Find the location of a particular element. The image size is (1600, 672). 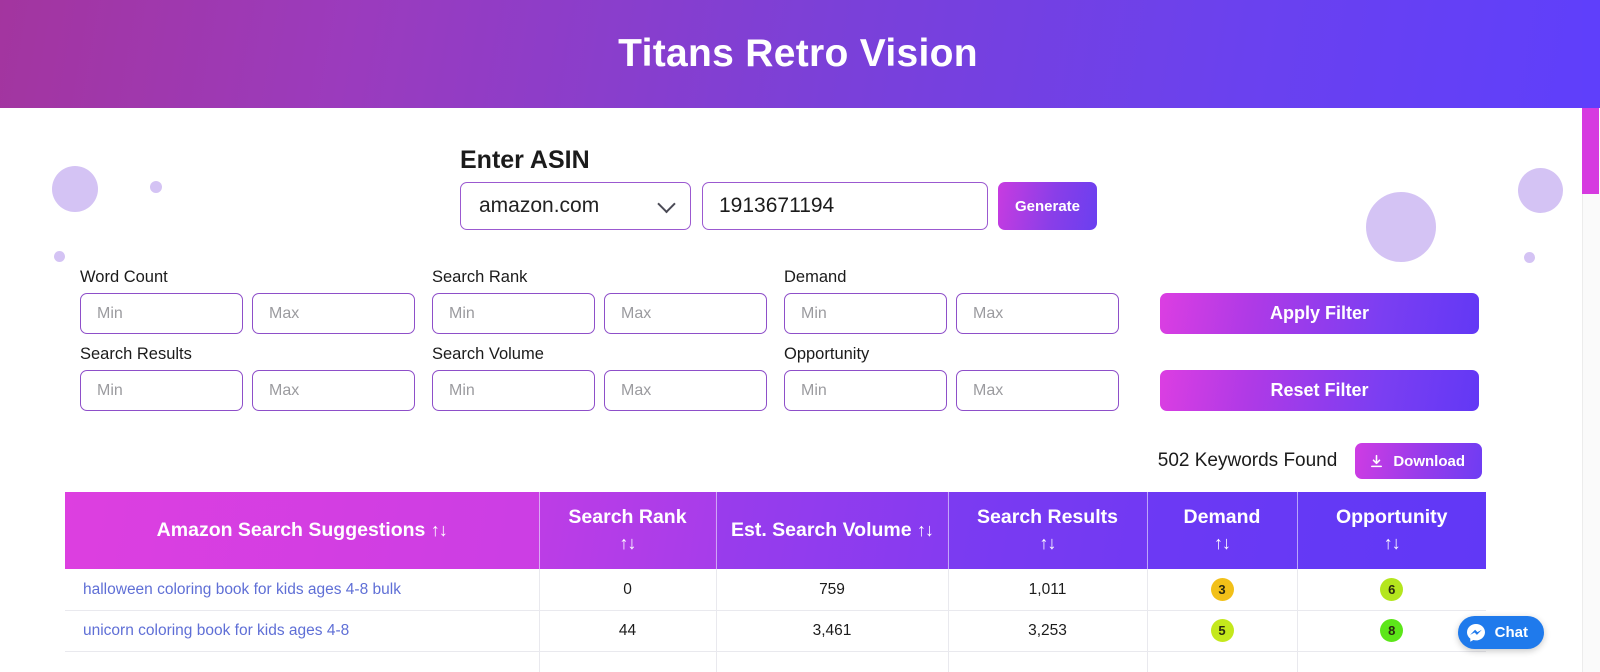

column-header-est-search-volume: Est. Search Volume ↑↓ is located at coordinates (832, 531).